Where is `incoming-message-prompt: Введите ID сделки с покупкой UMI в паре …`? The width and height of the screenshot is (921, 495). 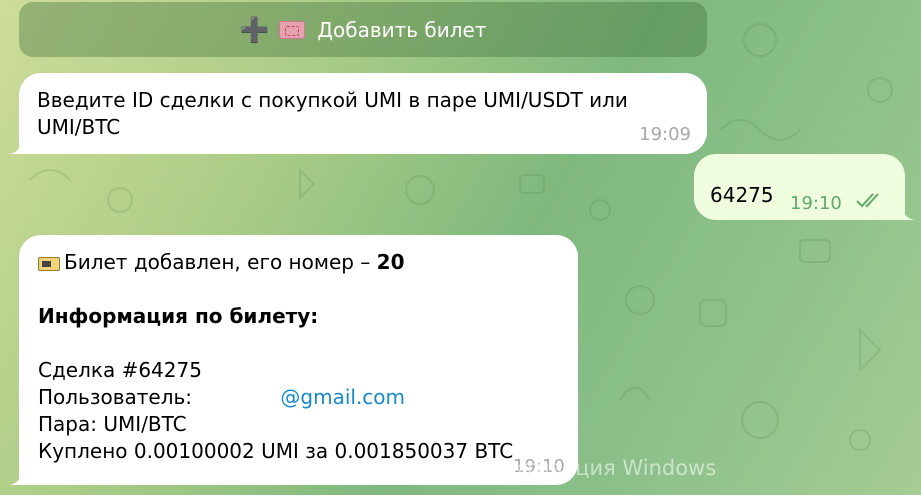
incoming-message-prompt: Введите ID сделки с покупкой UMI в паре … is located at coordinates (363, 113).